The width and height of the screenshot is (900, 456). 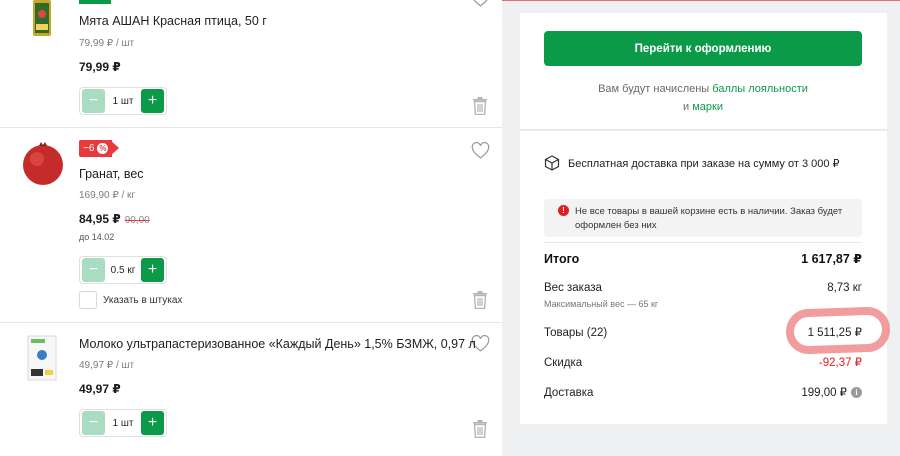 What do you see at coordinates (89, 148) in the screenshot?
I see `discount-badge-value: −6` at bounding box center [89, 148].